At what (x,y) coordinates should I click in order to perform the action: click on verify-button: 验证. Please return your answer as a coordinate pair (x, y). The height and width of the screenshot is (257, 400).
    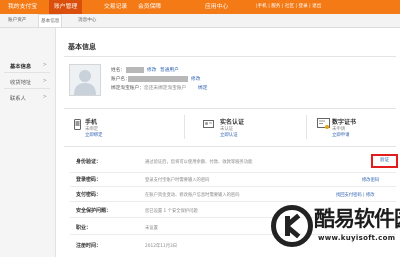
    Looking at the image, I should click on (384, 161).